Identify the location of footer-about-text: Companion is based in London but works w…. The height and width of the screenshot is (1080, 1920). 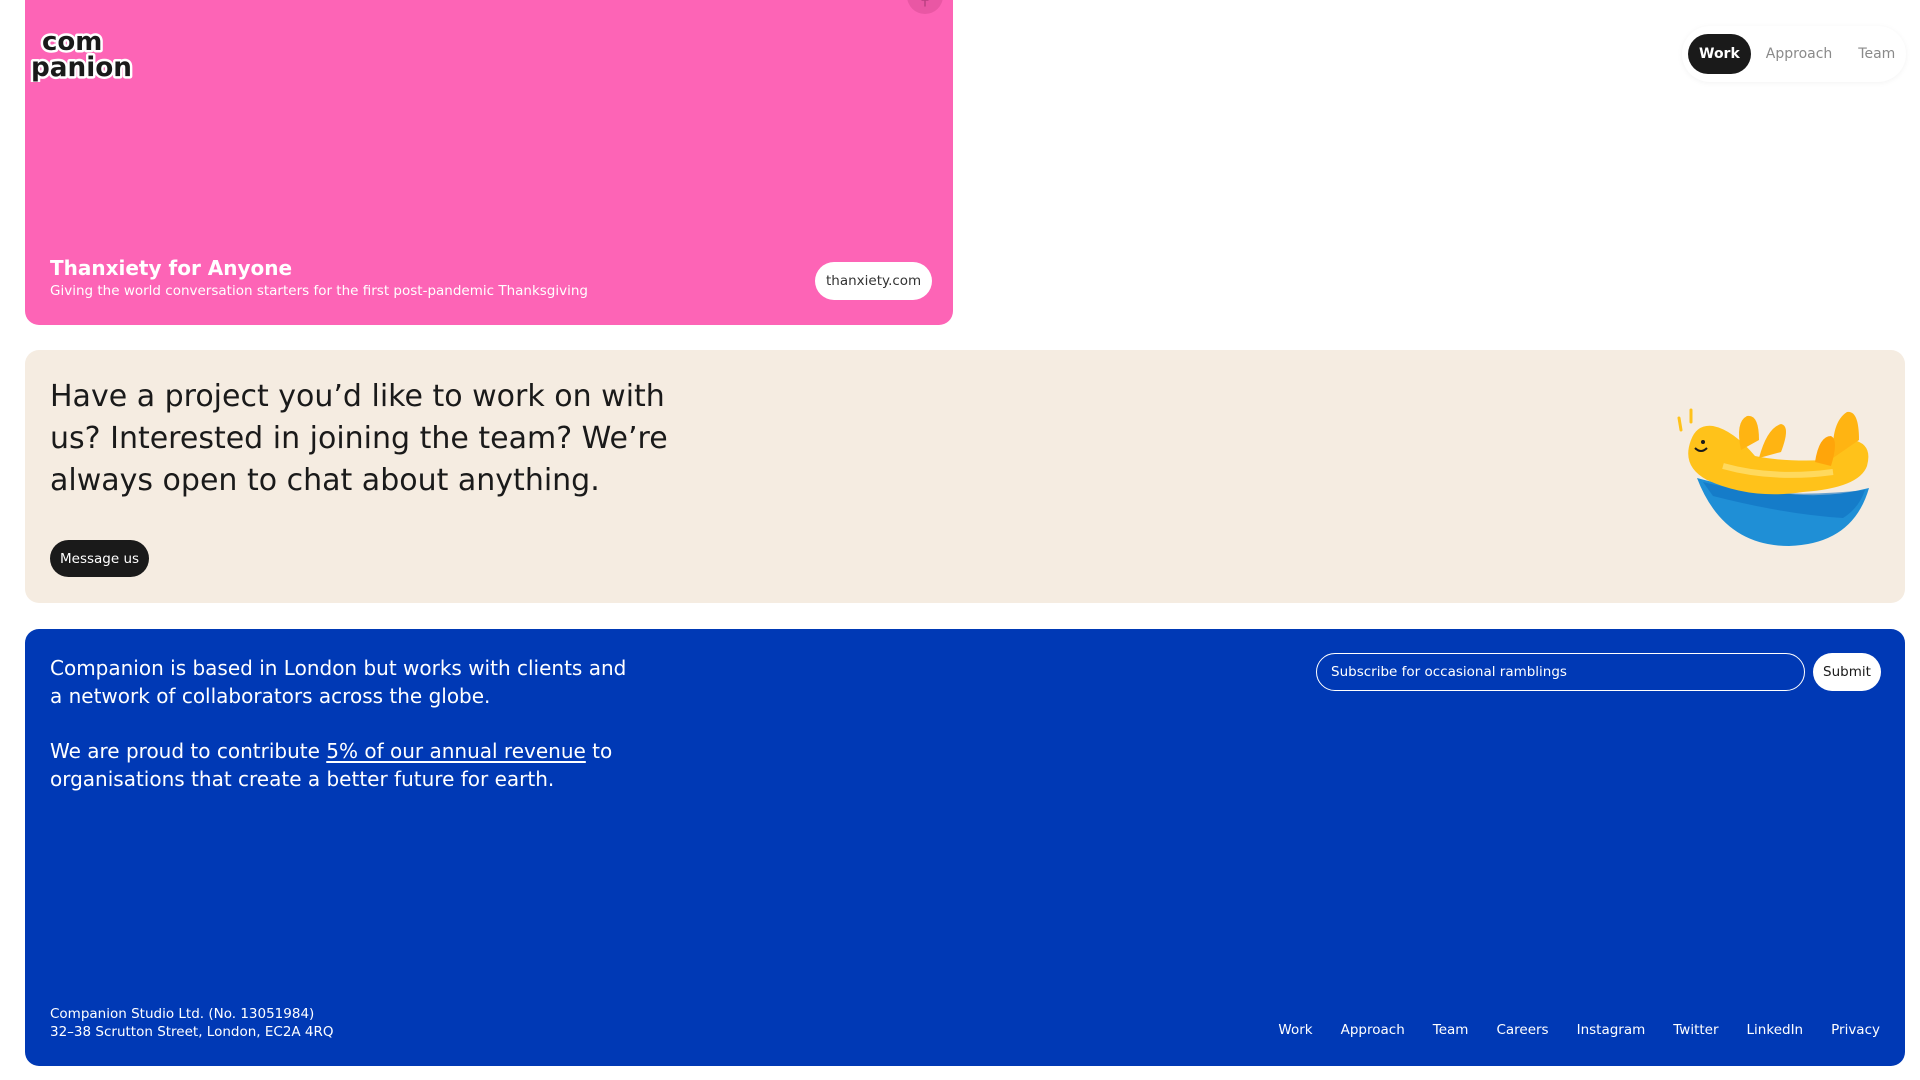
(338, 682).